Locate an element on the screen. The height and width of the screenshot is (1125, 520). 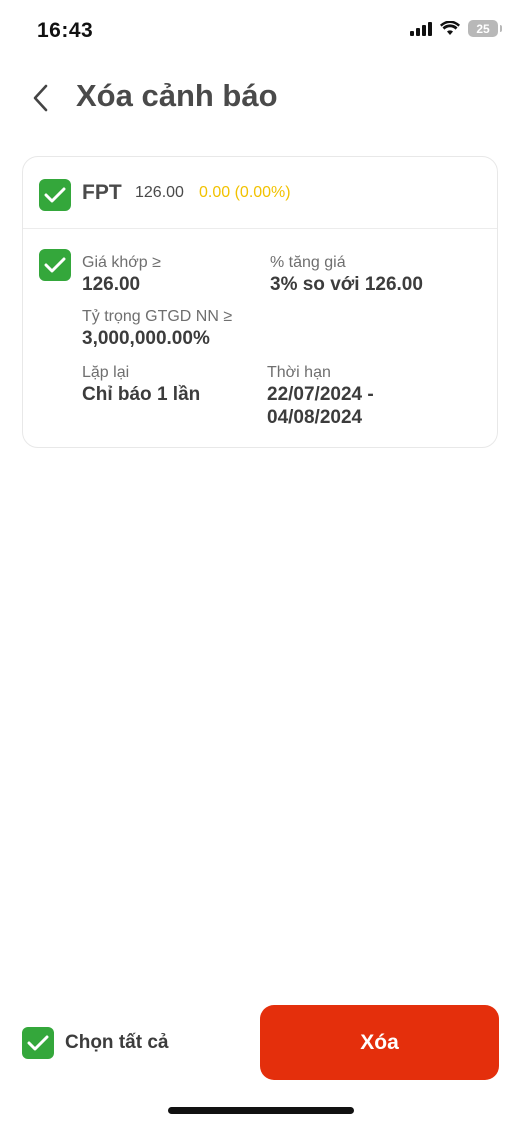
alert-condition-checkbox is located at coordinates (55, 265).